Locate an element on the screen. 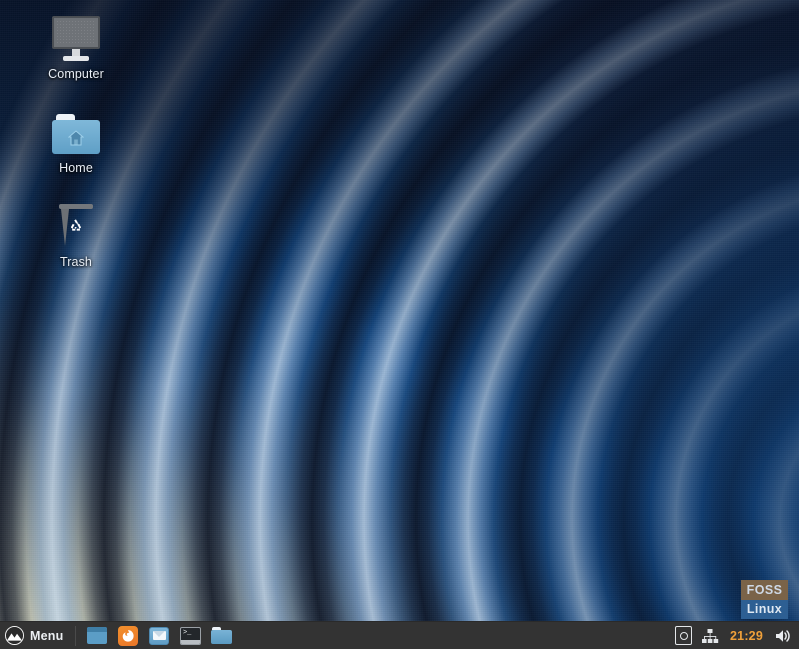  desktop-icon-trash: Trash is located at coordinates (76, 233).